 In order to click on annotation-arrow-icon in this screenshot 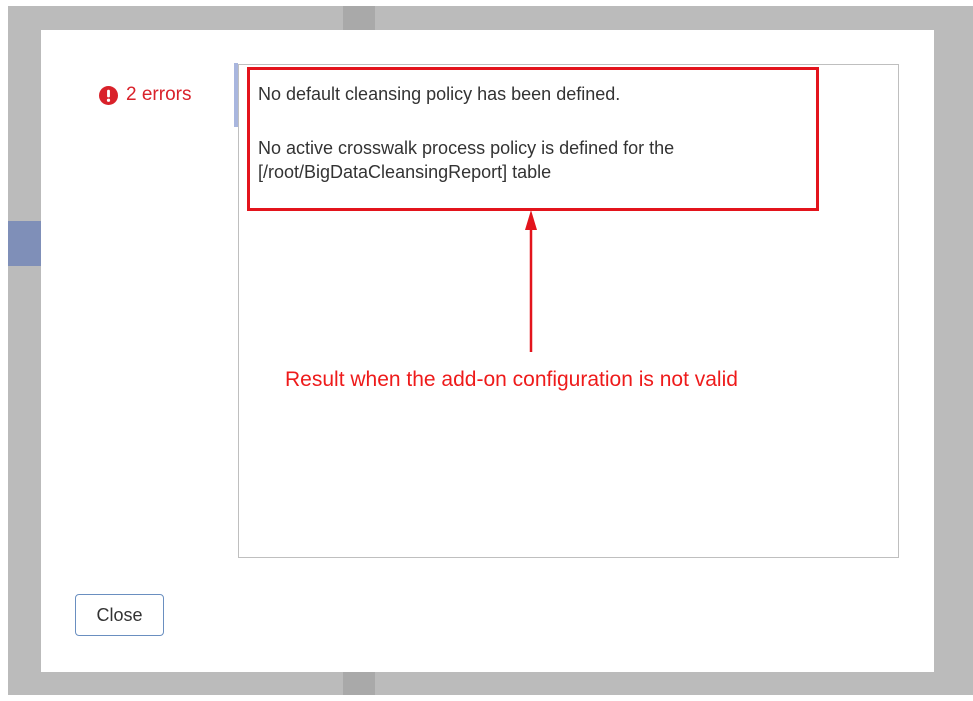, I will do `click(531, 281)`.